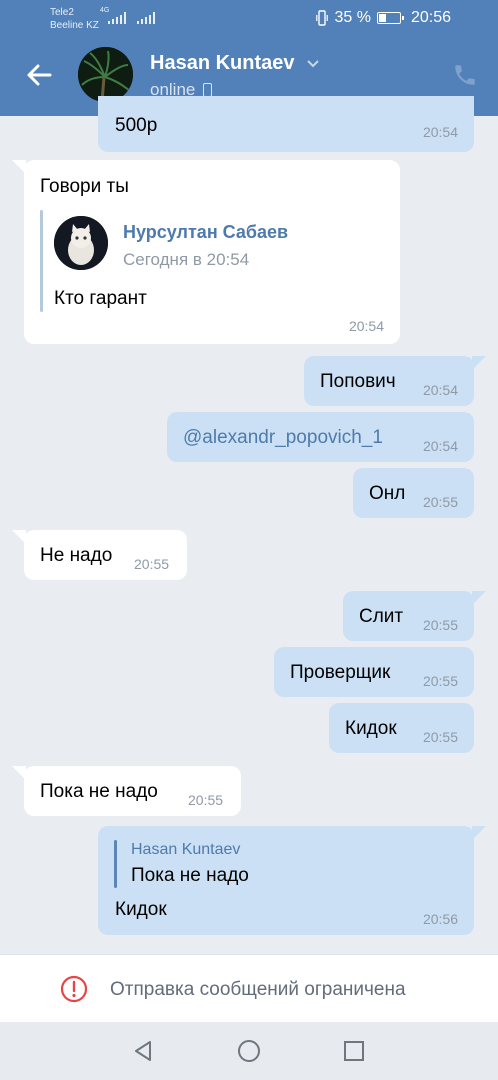  I want to click on message-outgoing: Проверщик 20:55, so click(374, 672).